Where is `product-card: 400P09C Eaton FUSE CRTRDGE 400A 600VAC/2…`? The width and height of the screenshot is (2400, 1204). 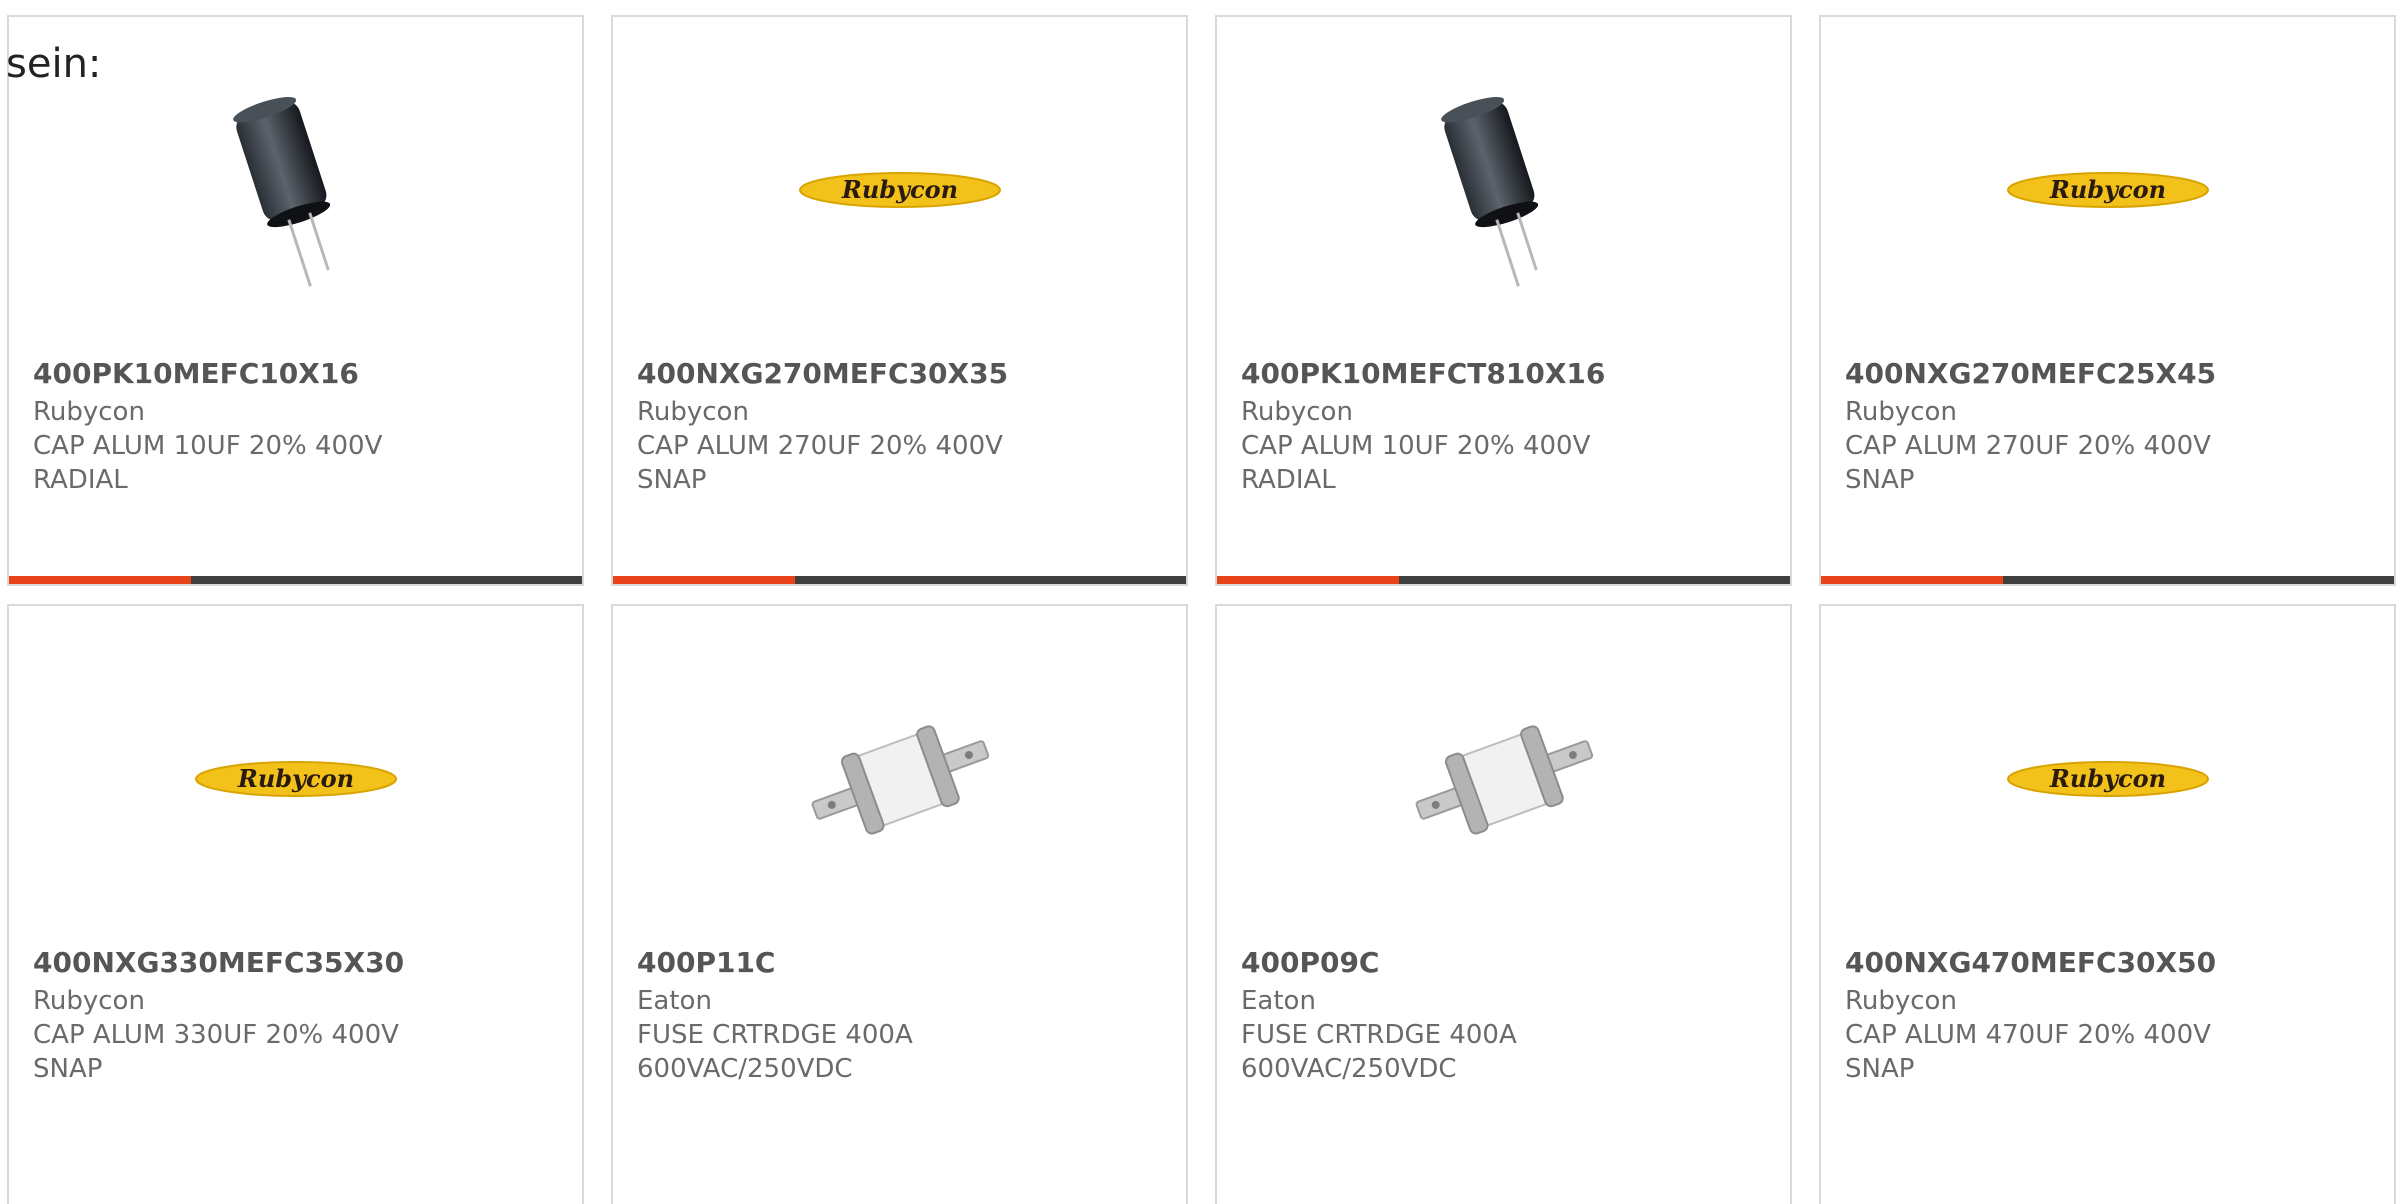
product-card: 400P09C Eaton FUSE CRTRDGE 400A 600VAC/2… is located at coordinates (1503, 904).